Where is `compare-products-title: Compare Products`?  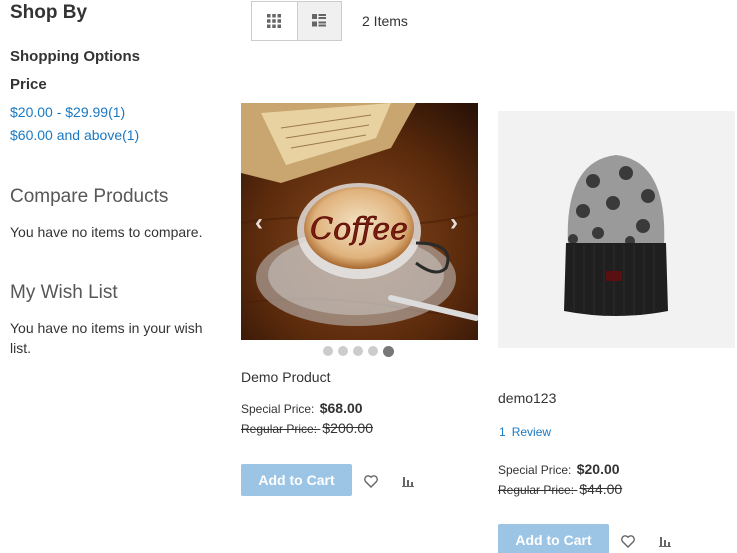 compare-products-title: Compare Products is located at coordinates (89, 196).